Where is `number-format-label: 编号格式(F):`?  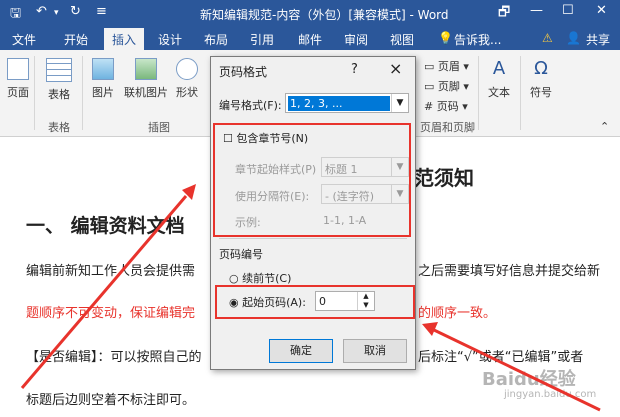
number-format-label: 编号格式(F): is located at coordinates (250, 105).